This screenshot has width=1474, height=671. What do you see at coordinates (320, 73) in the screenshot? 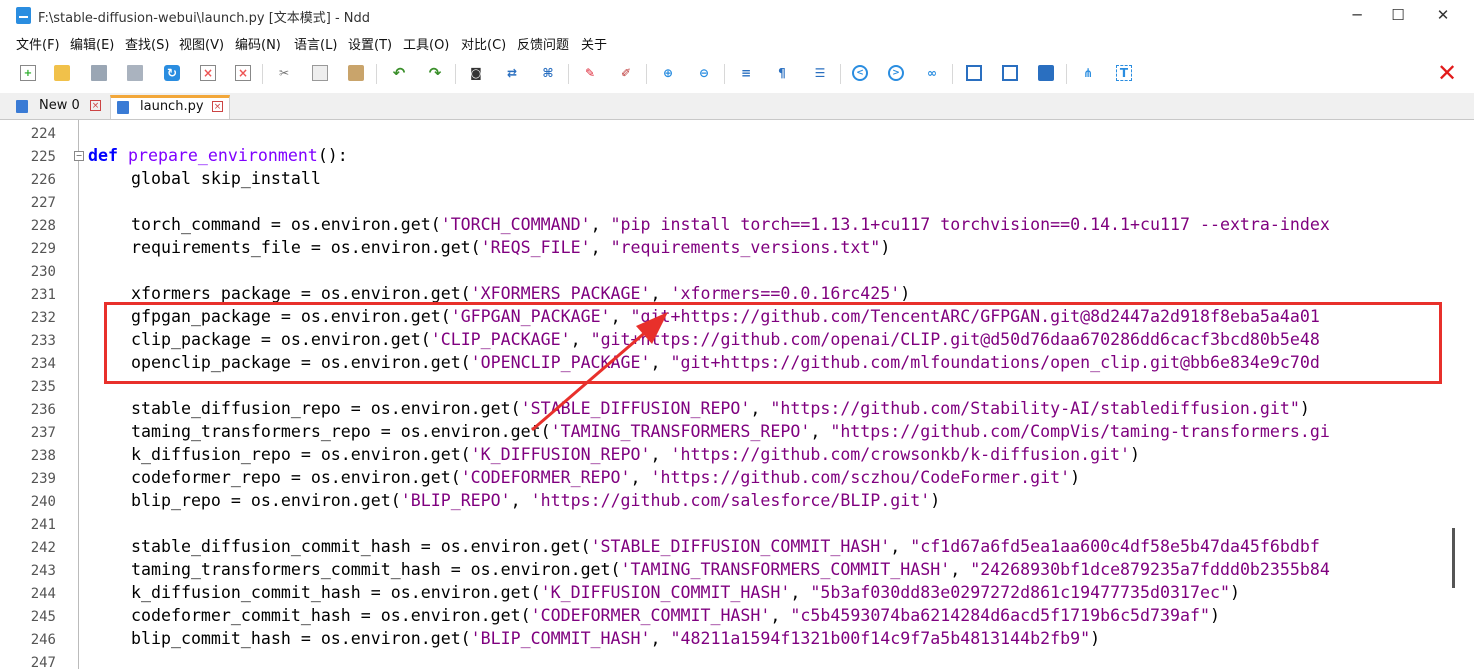
I see `copy-icon` at bounding box center [320, 73].